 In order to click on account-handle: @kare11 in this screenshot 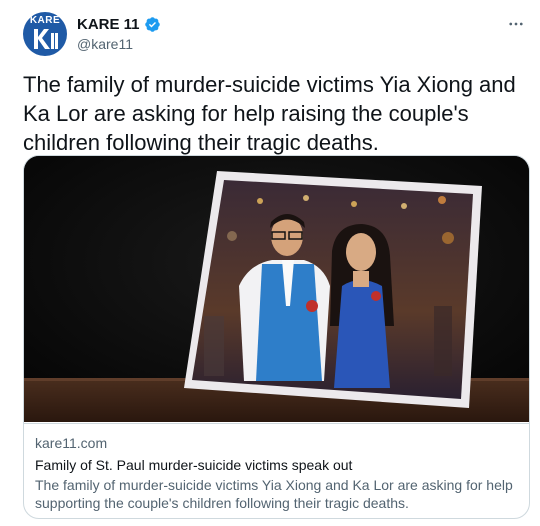, I will do `click(105, 44)`.